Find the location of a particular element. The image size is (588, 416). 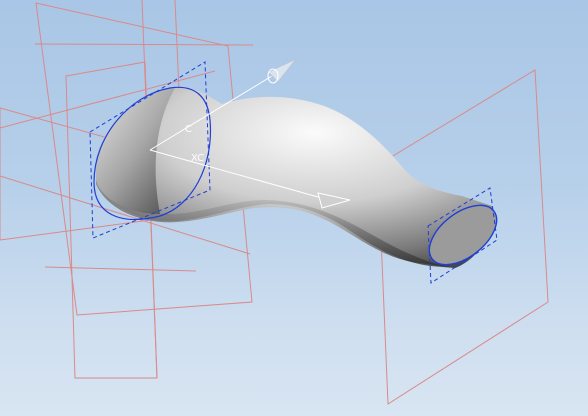

xc-axis-label: XC is located at coordinates (197, 158).